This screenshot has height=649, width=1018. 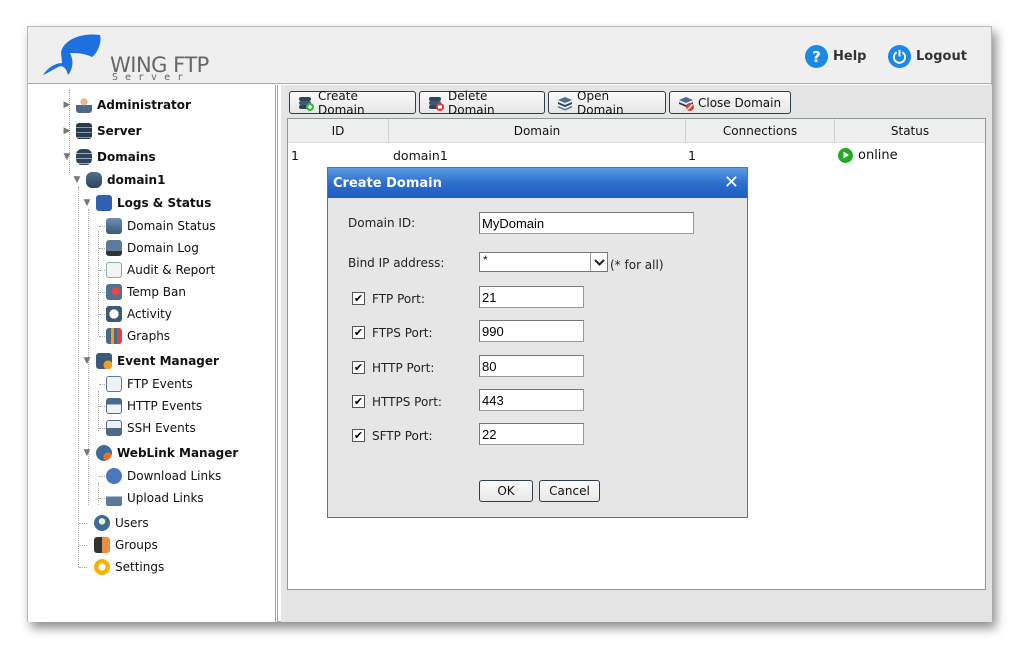 I want to click on sidebar-item-download-links: Download Links, so click(x=163, y=476).